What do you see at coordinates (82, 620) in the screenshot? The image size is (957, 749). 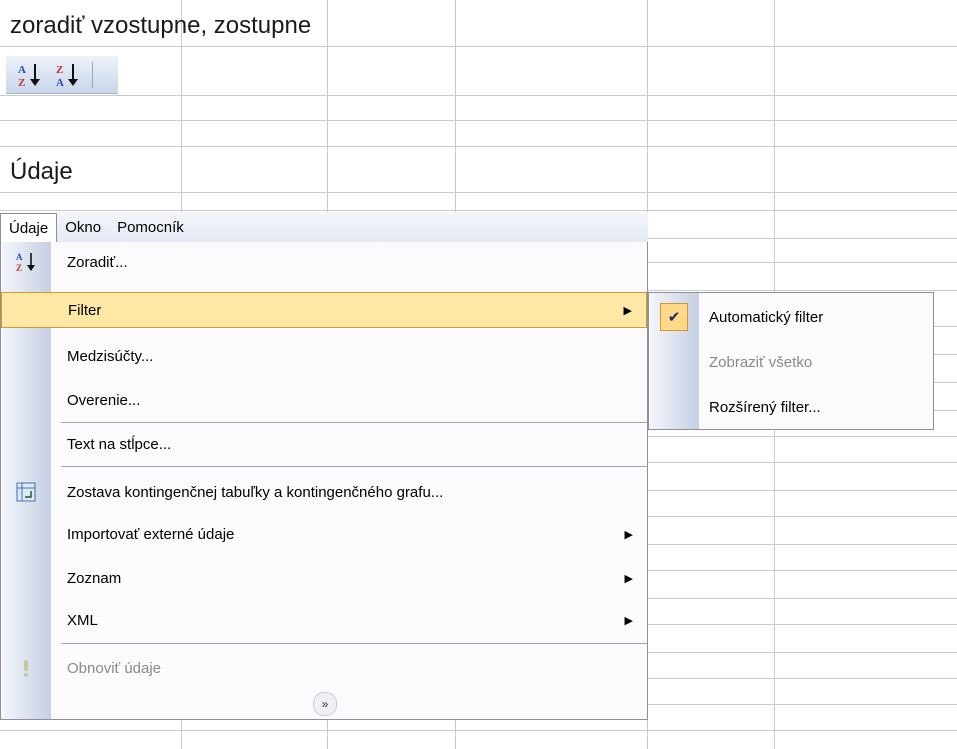 I see `menu-item-label: XML` at bounding box center [82, 620].